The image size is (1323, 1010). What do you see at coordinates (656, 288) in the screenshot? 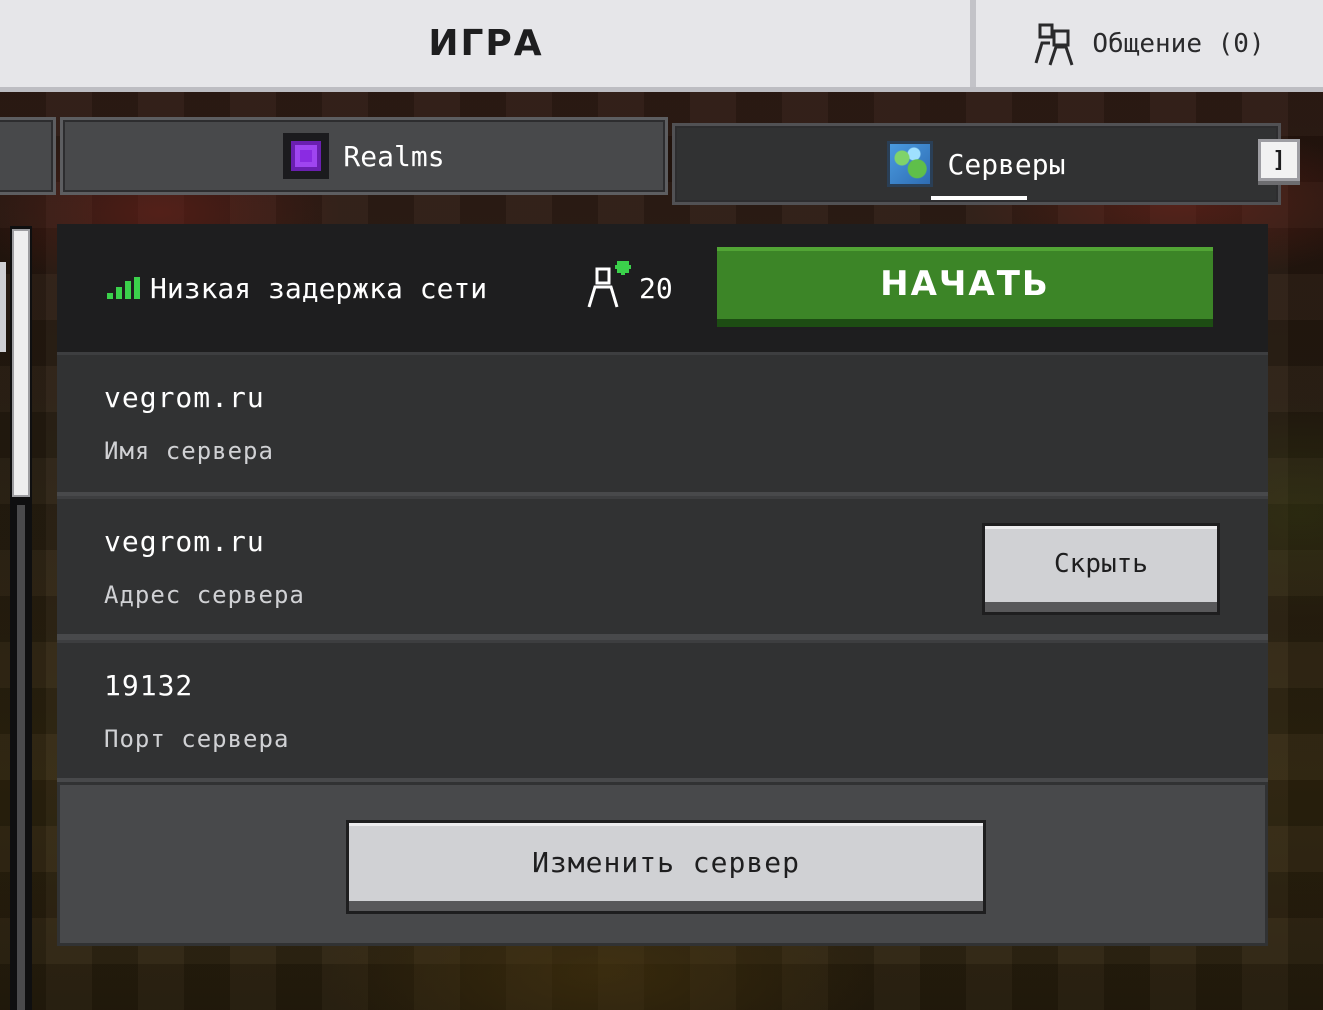
I see `player-count-value: 20` at bounding box center [656, 288].